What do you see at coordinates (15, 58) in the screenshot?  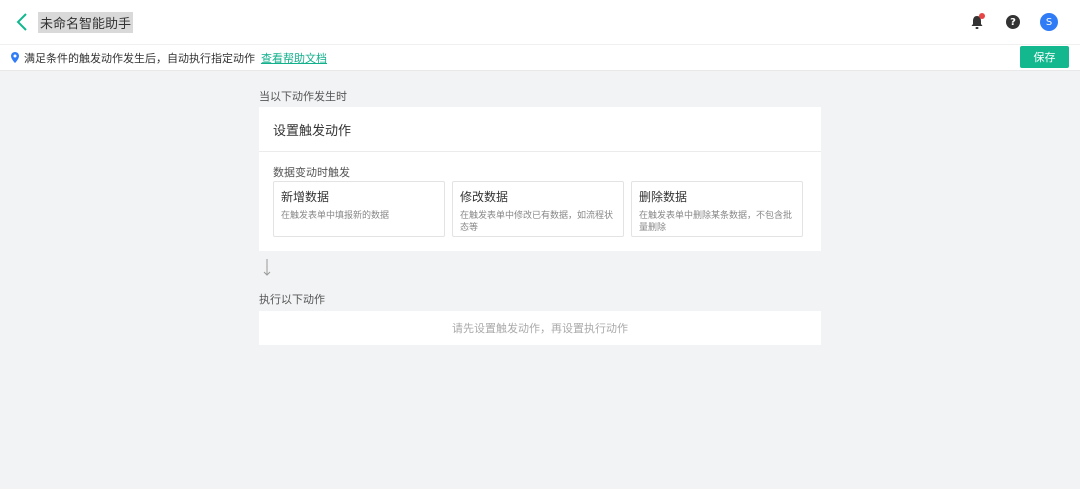 I see `location-pin-icon` at bounding box center [15, 58].